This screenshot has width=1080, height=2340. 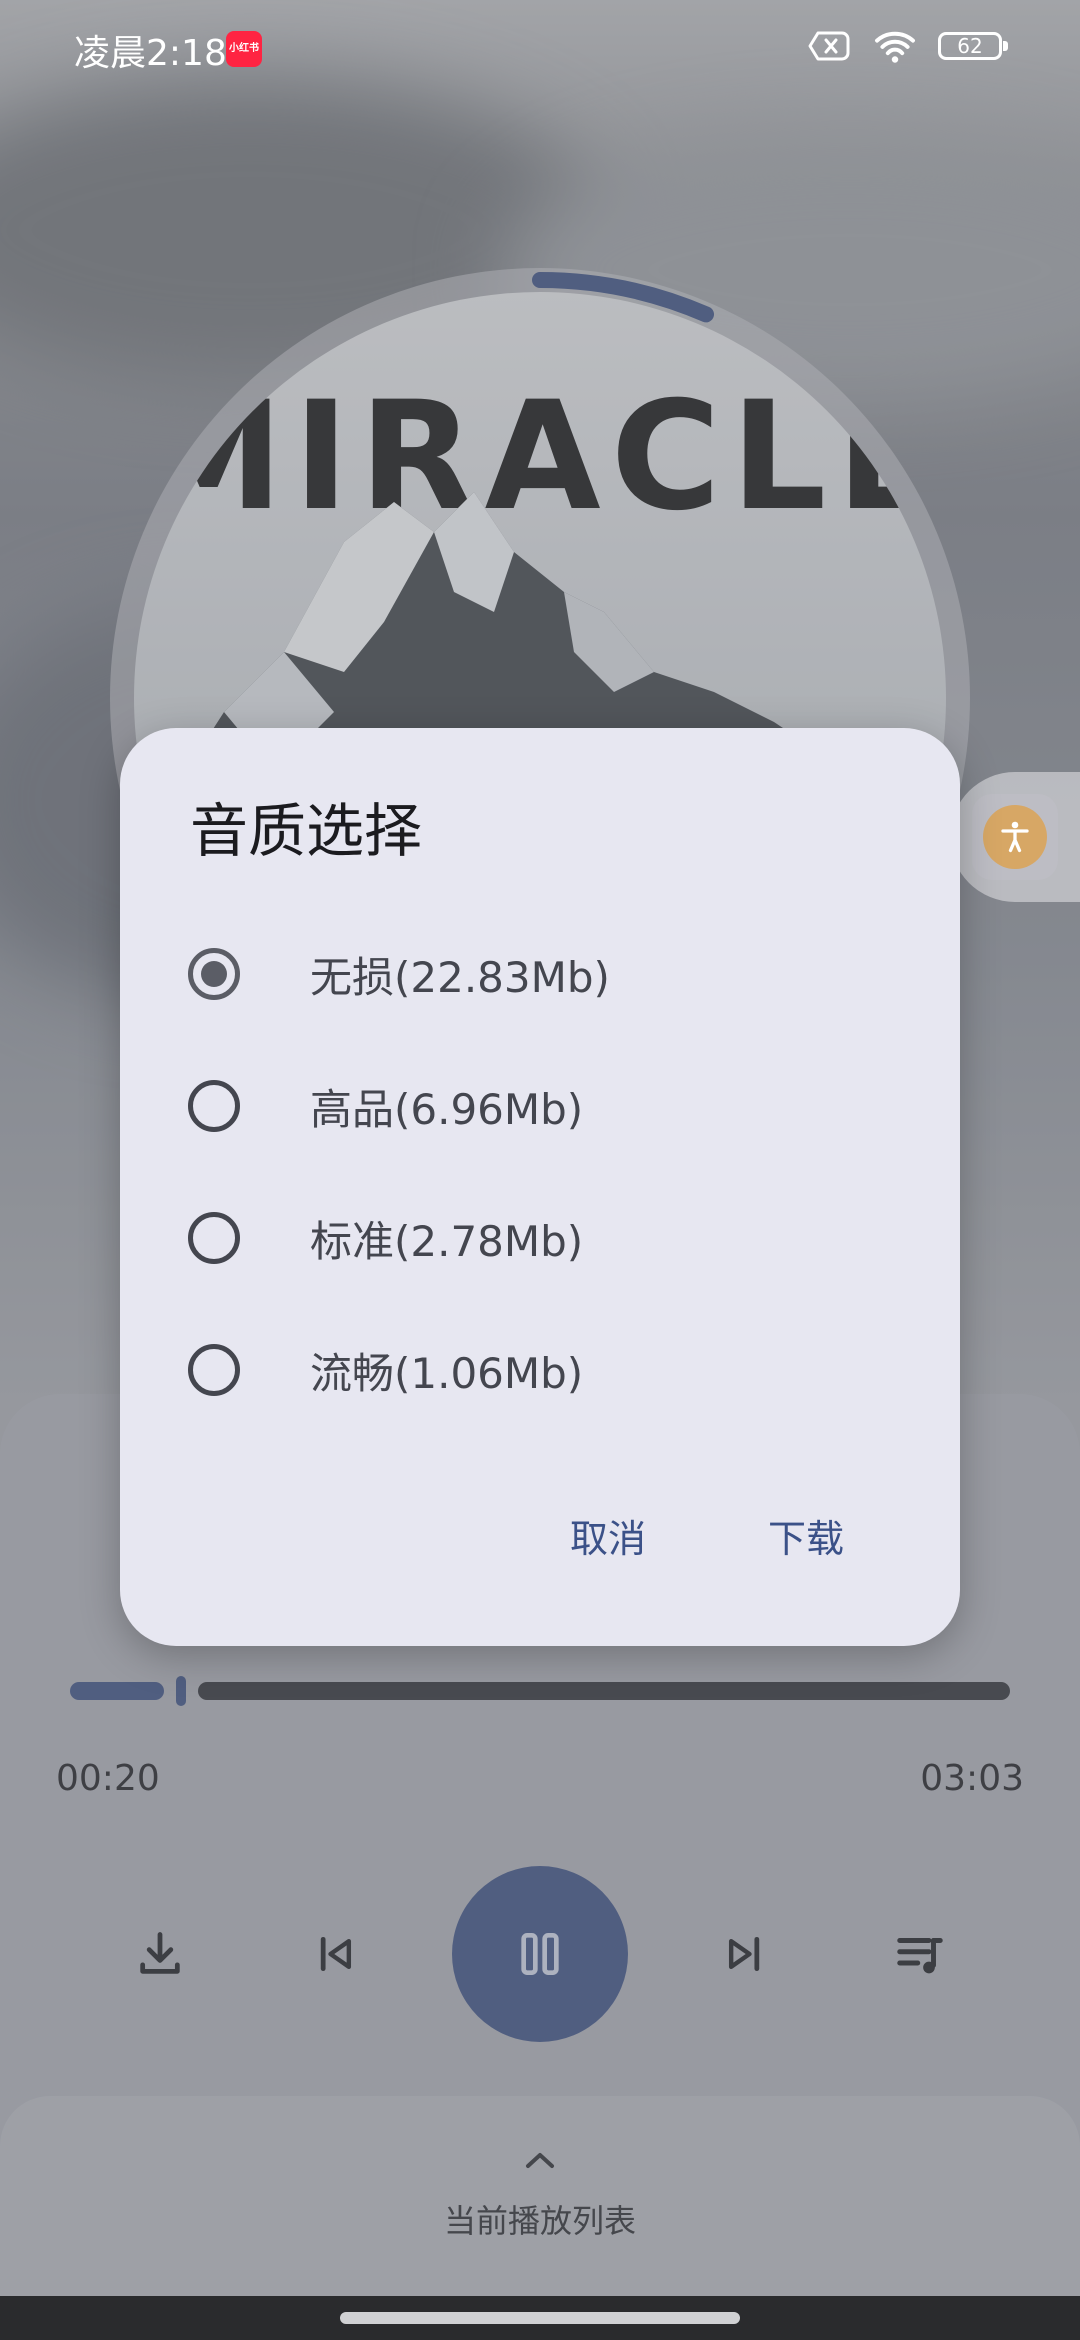 I want to click on quality-option-label: 标准(2.78Mb), so click(x=447, y=1241).